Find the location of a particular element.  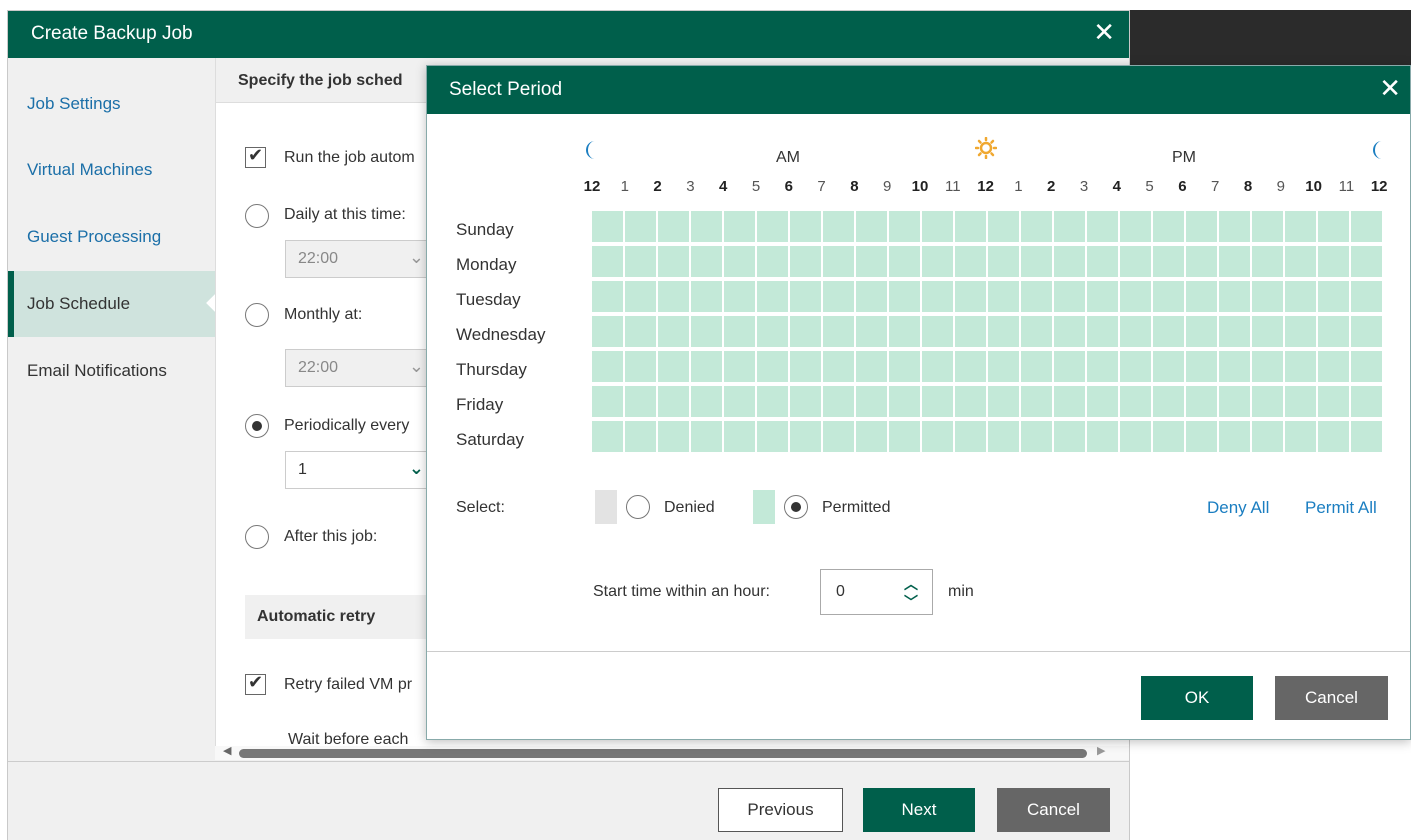

horizontal-scrollbar: ◀ ▶ is located at coordinates (672, 752).